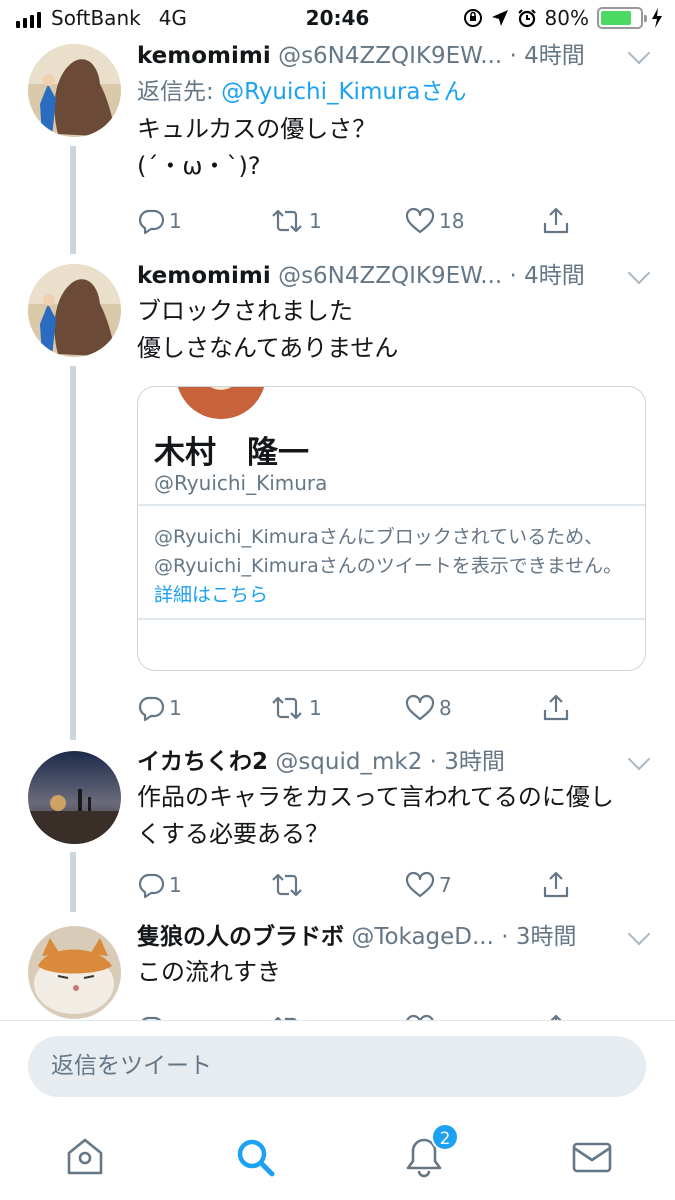 The image size is (675, 1200). What do you see at coordinates (202, 762) in the screenshot?
I see `display-name: イカちくわ2` at bounding box center [202, 762].